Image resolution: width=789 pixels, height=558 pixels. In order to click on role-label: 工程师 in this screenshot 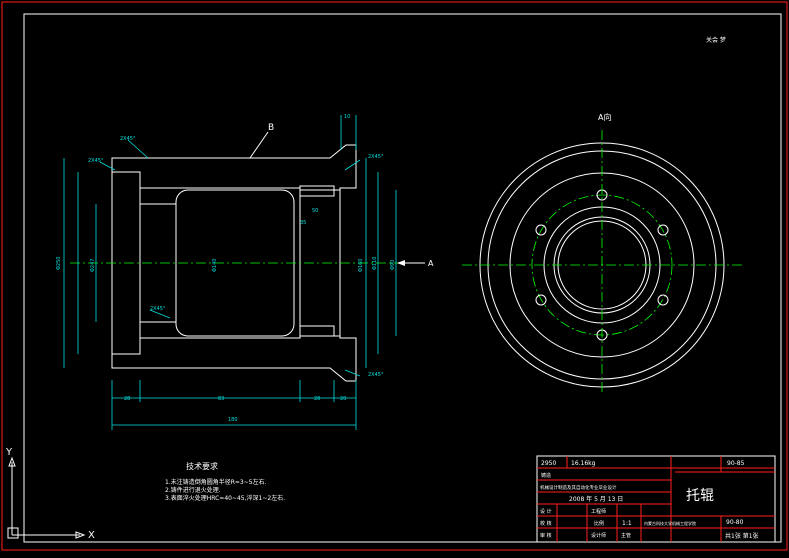, I will do `click(598, 511)`.